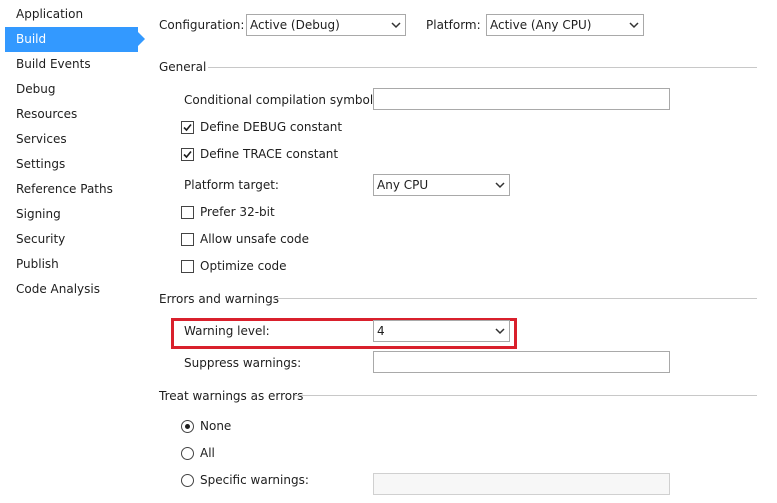 Image resolution: width=777 pixels, height=503 pixels. Describe the element at coordinates (521, 484) in the screenshot. I see `specific-warnings-input` at that location.